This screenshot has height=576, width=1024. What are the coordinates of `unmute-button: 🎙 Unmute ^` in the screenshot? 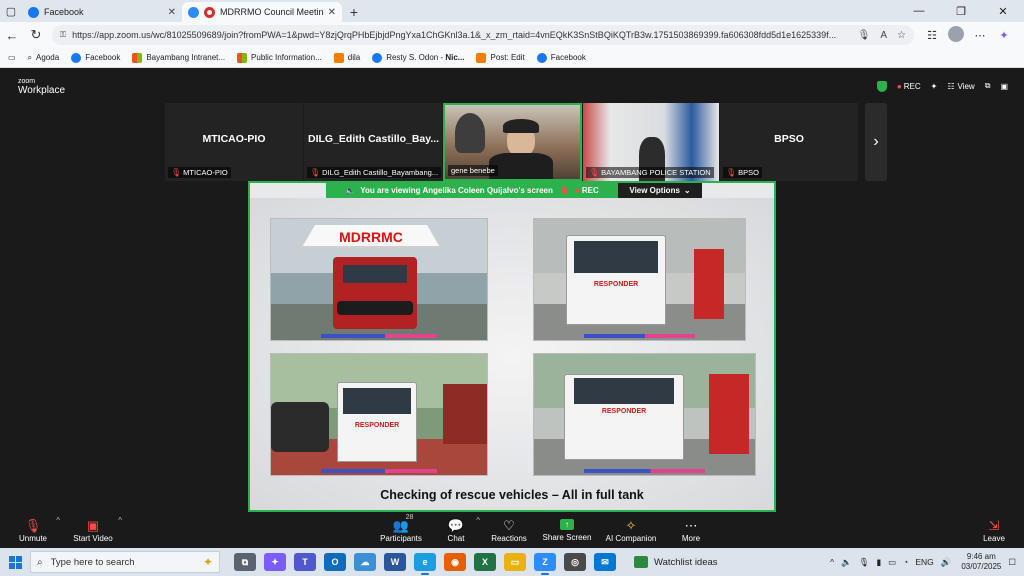 It's located at (38, 530).